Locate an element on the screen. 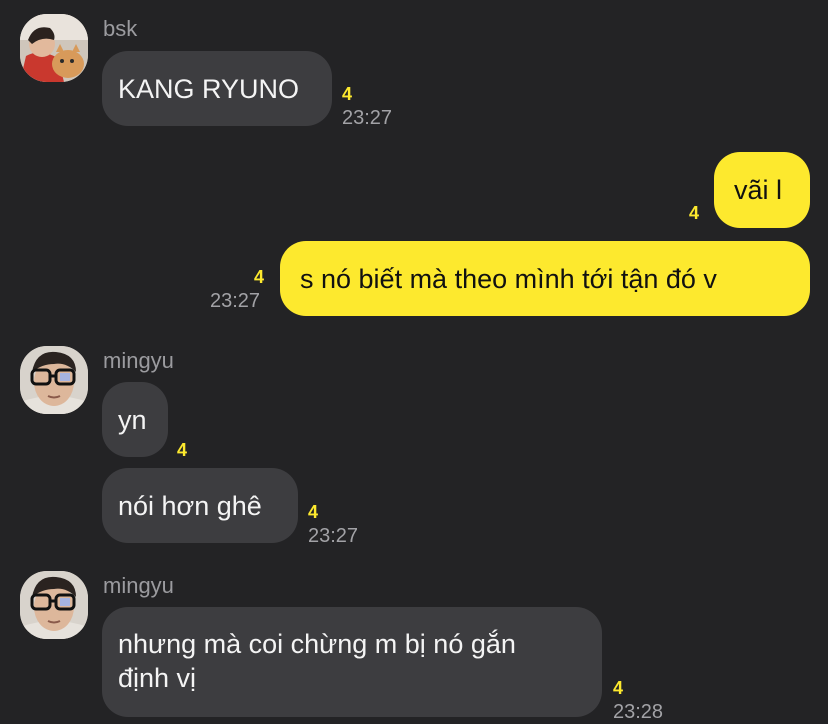 The image size is (828, 724). message-timestamp: 23:28 is located at coordinates (638, 712).